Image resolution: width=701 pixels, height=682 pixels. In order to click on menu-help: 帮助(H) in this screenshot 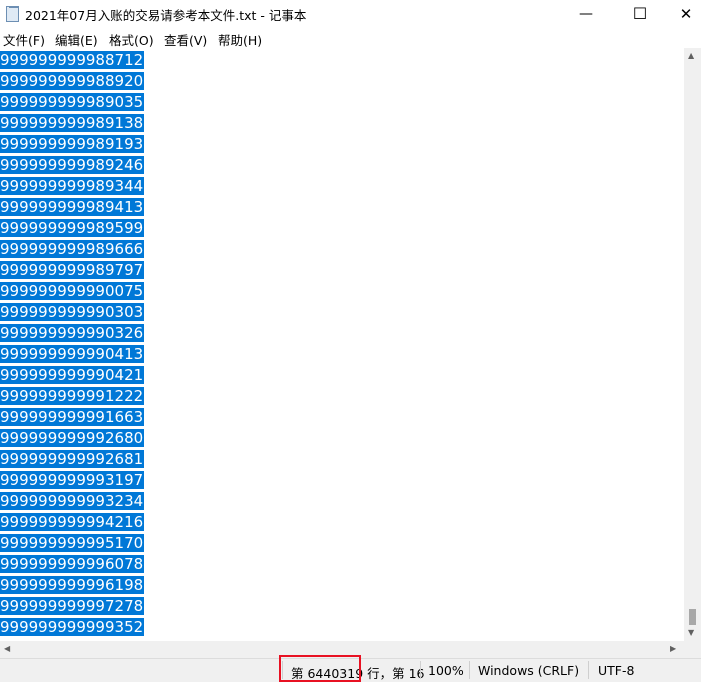, I will do `click(240, 39)`.